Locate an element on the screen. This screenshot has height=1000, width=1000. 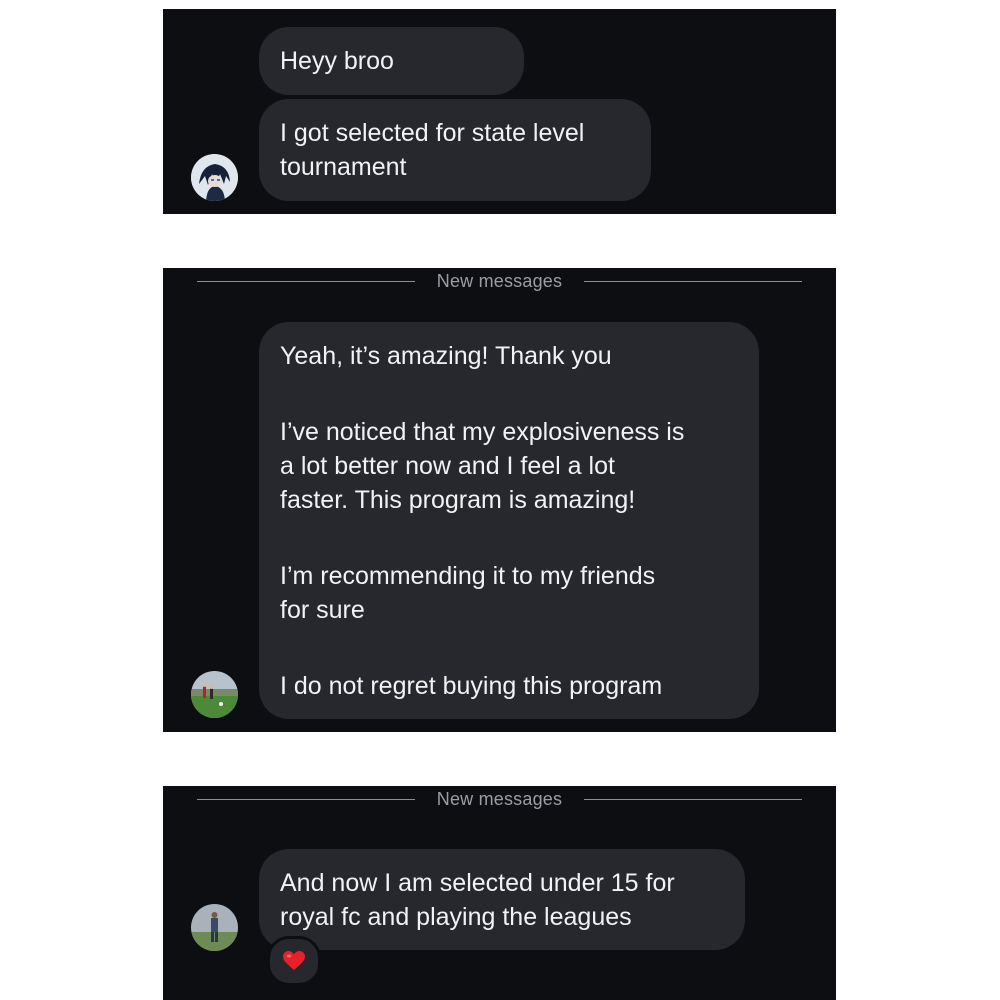
message-text: Heyy broo is located at coordinates (337, 61).